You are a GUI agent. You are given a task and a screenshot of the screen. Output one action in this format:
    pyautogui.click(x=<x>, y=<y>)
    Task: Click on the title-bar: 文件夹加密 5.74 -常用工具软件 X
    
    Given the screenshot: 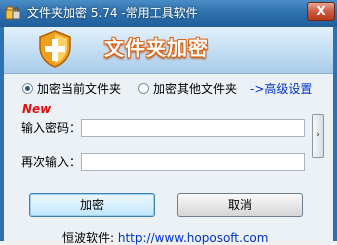 What is the action you would take?
    pyautogui.click(x=168, y=13)
    